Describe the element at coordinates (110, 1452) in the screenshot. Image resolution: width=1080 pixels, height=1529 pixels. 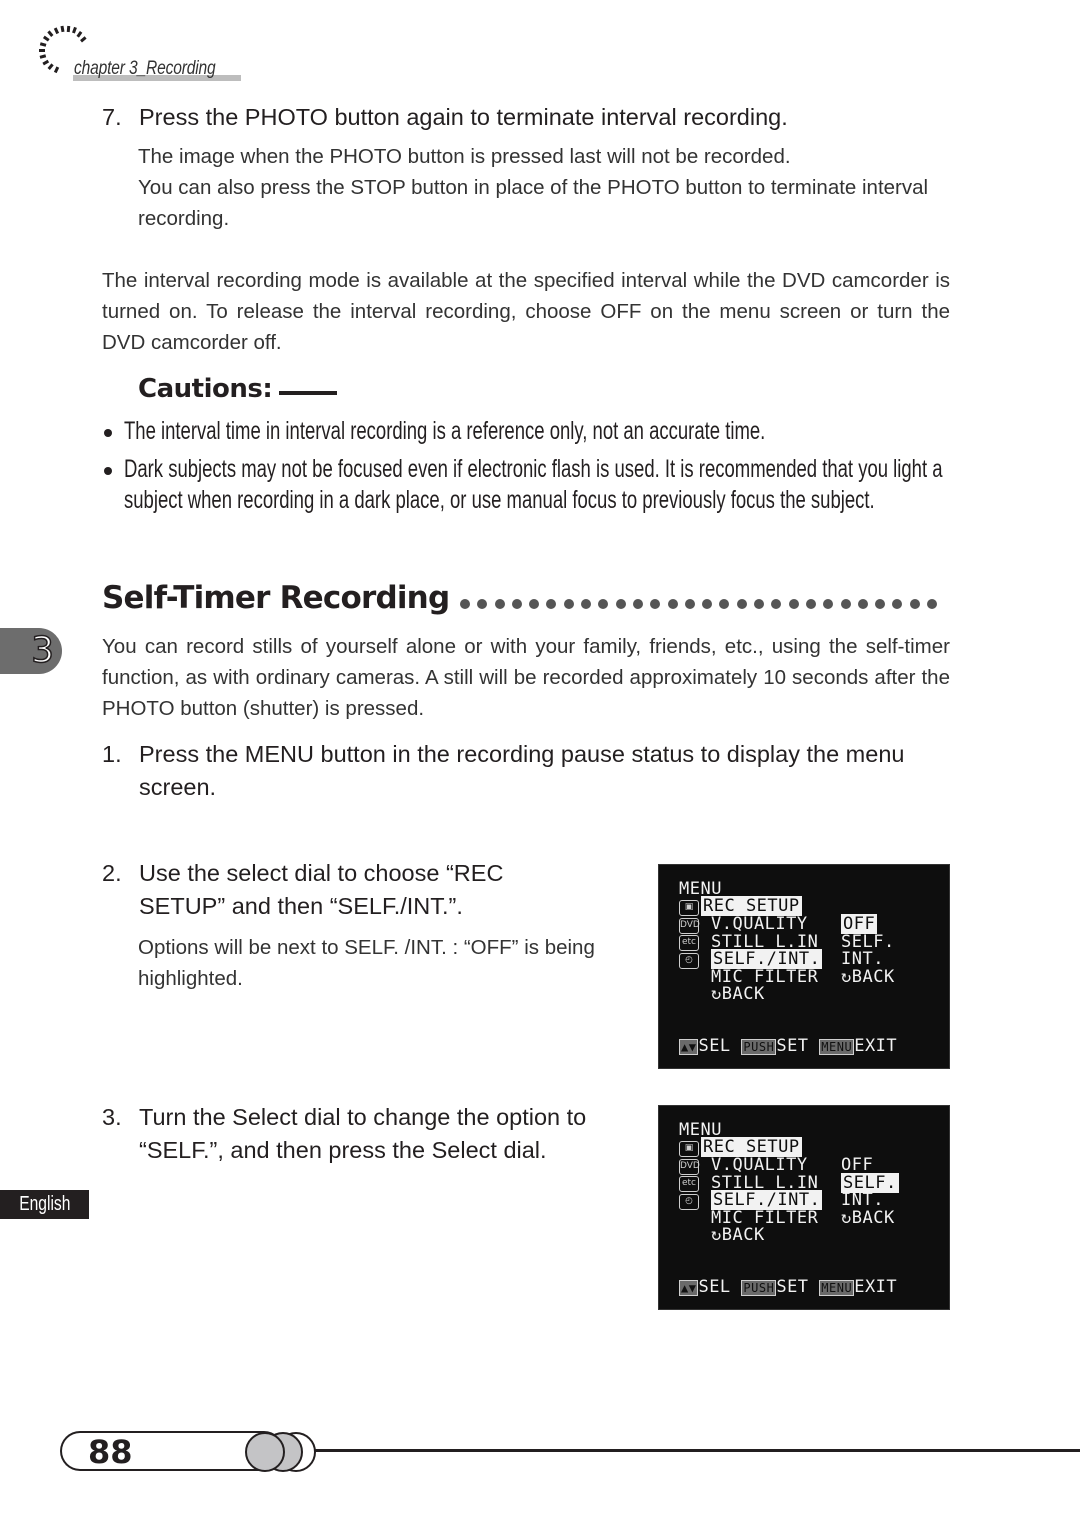
I see `page-number: 88` at that location.